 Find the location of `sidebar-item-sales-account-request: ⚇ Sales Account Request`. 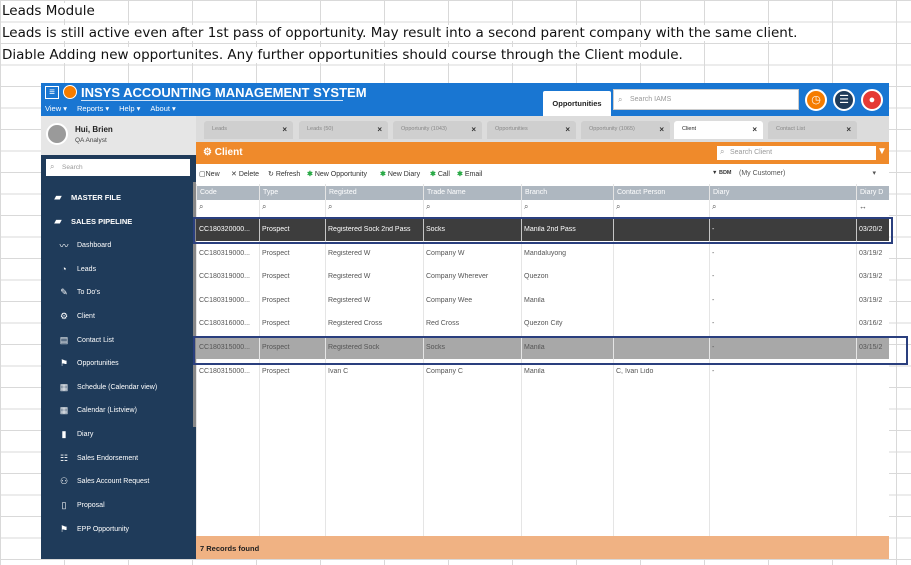

sidebar-item-sales-account-request: ⚇ Sales Account Request is located at coordinates (117, 481).